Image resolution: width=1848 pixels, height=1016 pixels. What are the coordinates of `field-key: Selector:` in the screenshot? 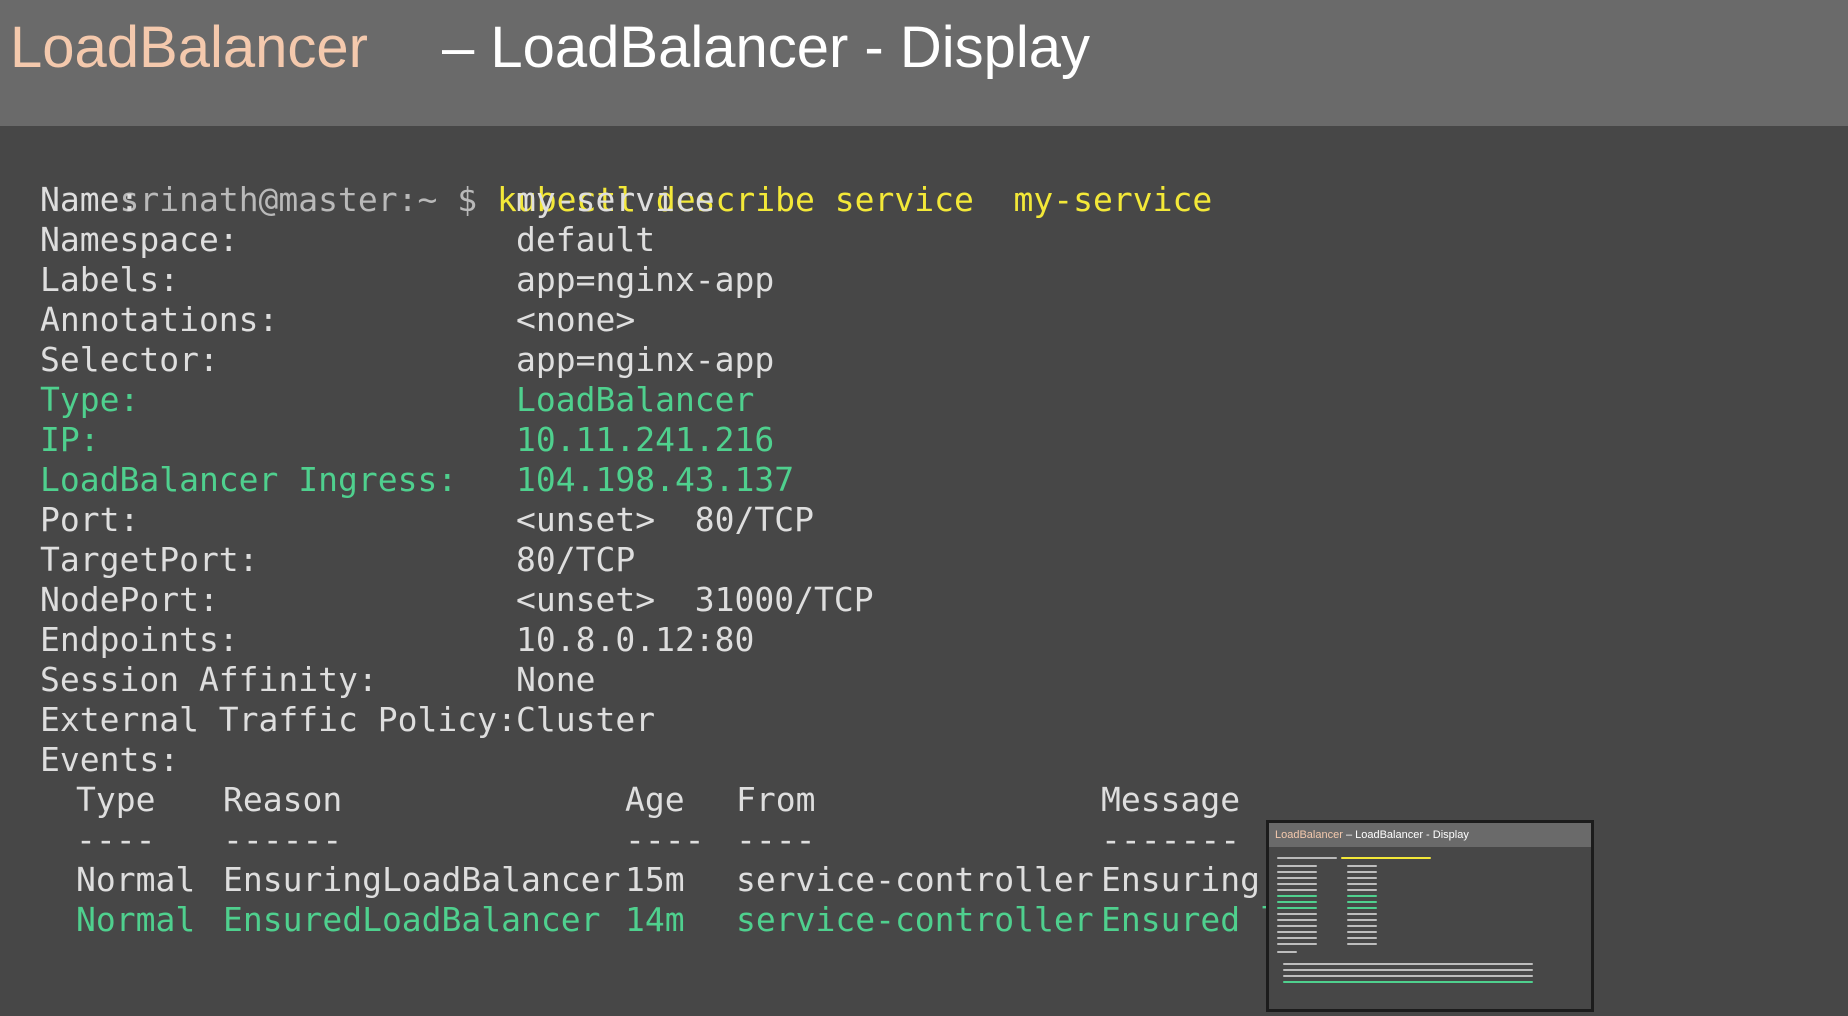 It's located at (129, 359).